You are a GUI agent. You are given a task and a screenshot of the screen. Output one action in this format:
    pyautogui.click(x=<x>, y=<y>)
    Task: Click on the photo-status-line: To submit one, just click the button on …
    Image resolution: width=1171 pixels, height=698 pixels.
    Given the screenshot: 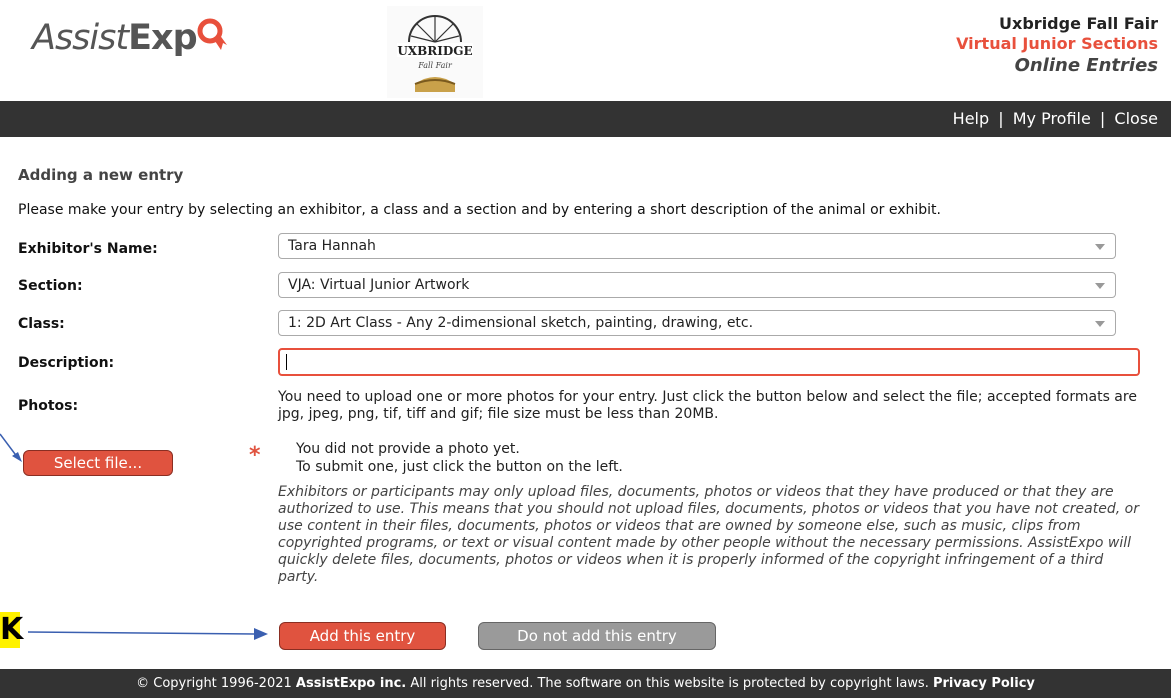 What is the action you would take?
    pyautogui.click(x=459, y=467)
    